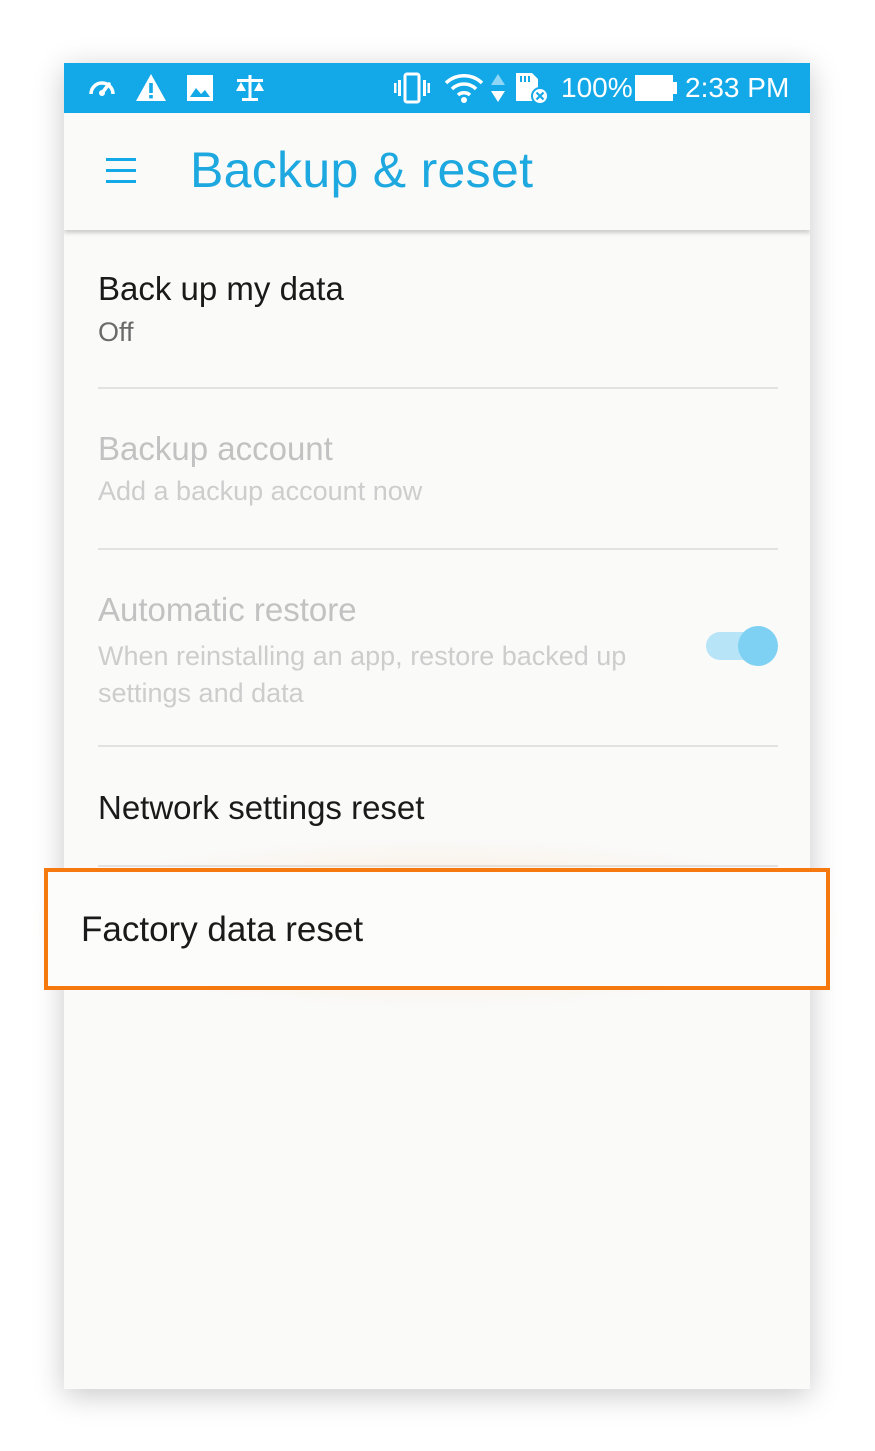  Describe the element at coordinates (261, 807) in the screenshot. I see `network-settings-reset-title: Network settings reset` at that location.